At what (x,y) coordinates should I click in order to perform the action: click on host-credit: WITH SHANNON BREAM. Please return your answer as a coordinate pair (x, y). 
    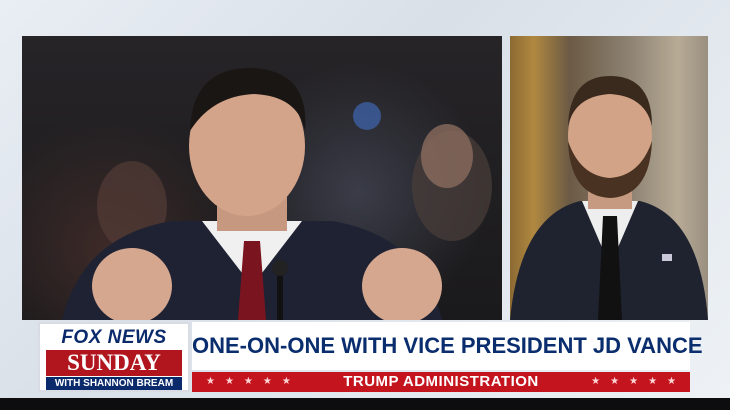
    Looking at the image, I should click on (114, 383).